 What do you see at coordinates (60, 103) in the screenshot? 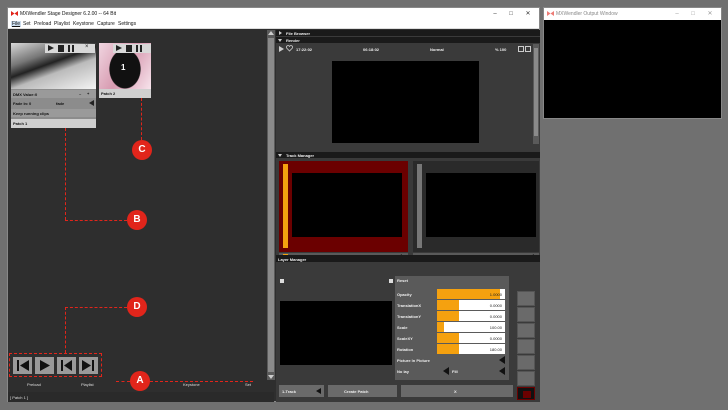
I see `fade-label: fade` at bounding box center [60, 103].